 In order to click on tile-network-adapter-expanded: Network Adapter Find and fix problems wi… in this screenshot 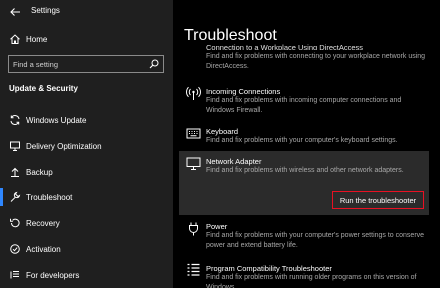, I will do `click(304, 183)`.